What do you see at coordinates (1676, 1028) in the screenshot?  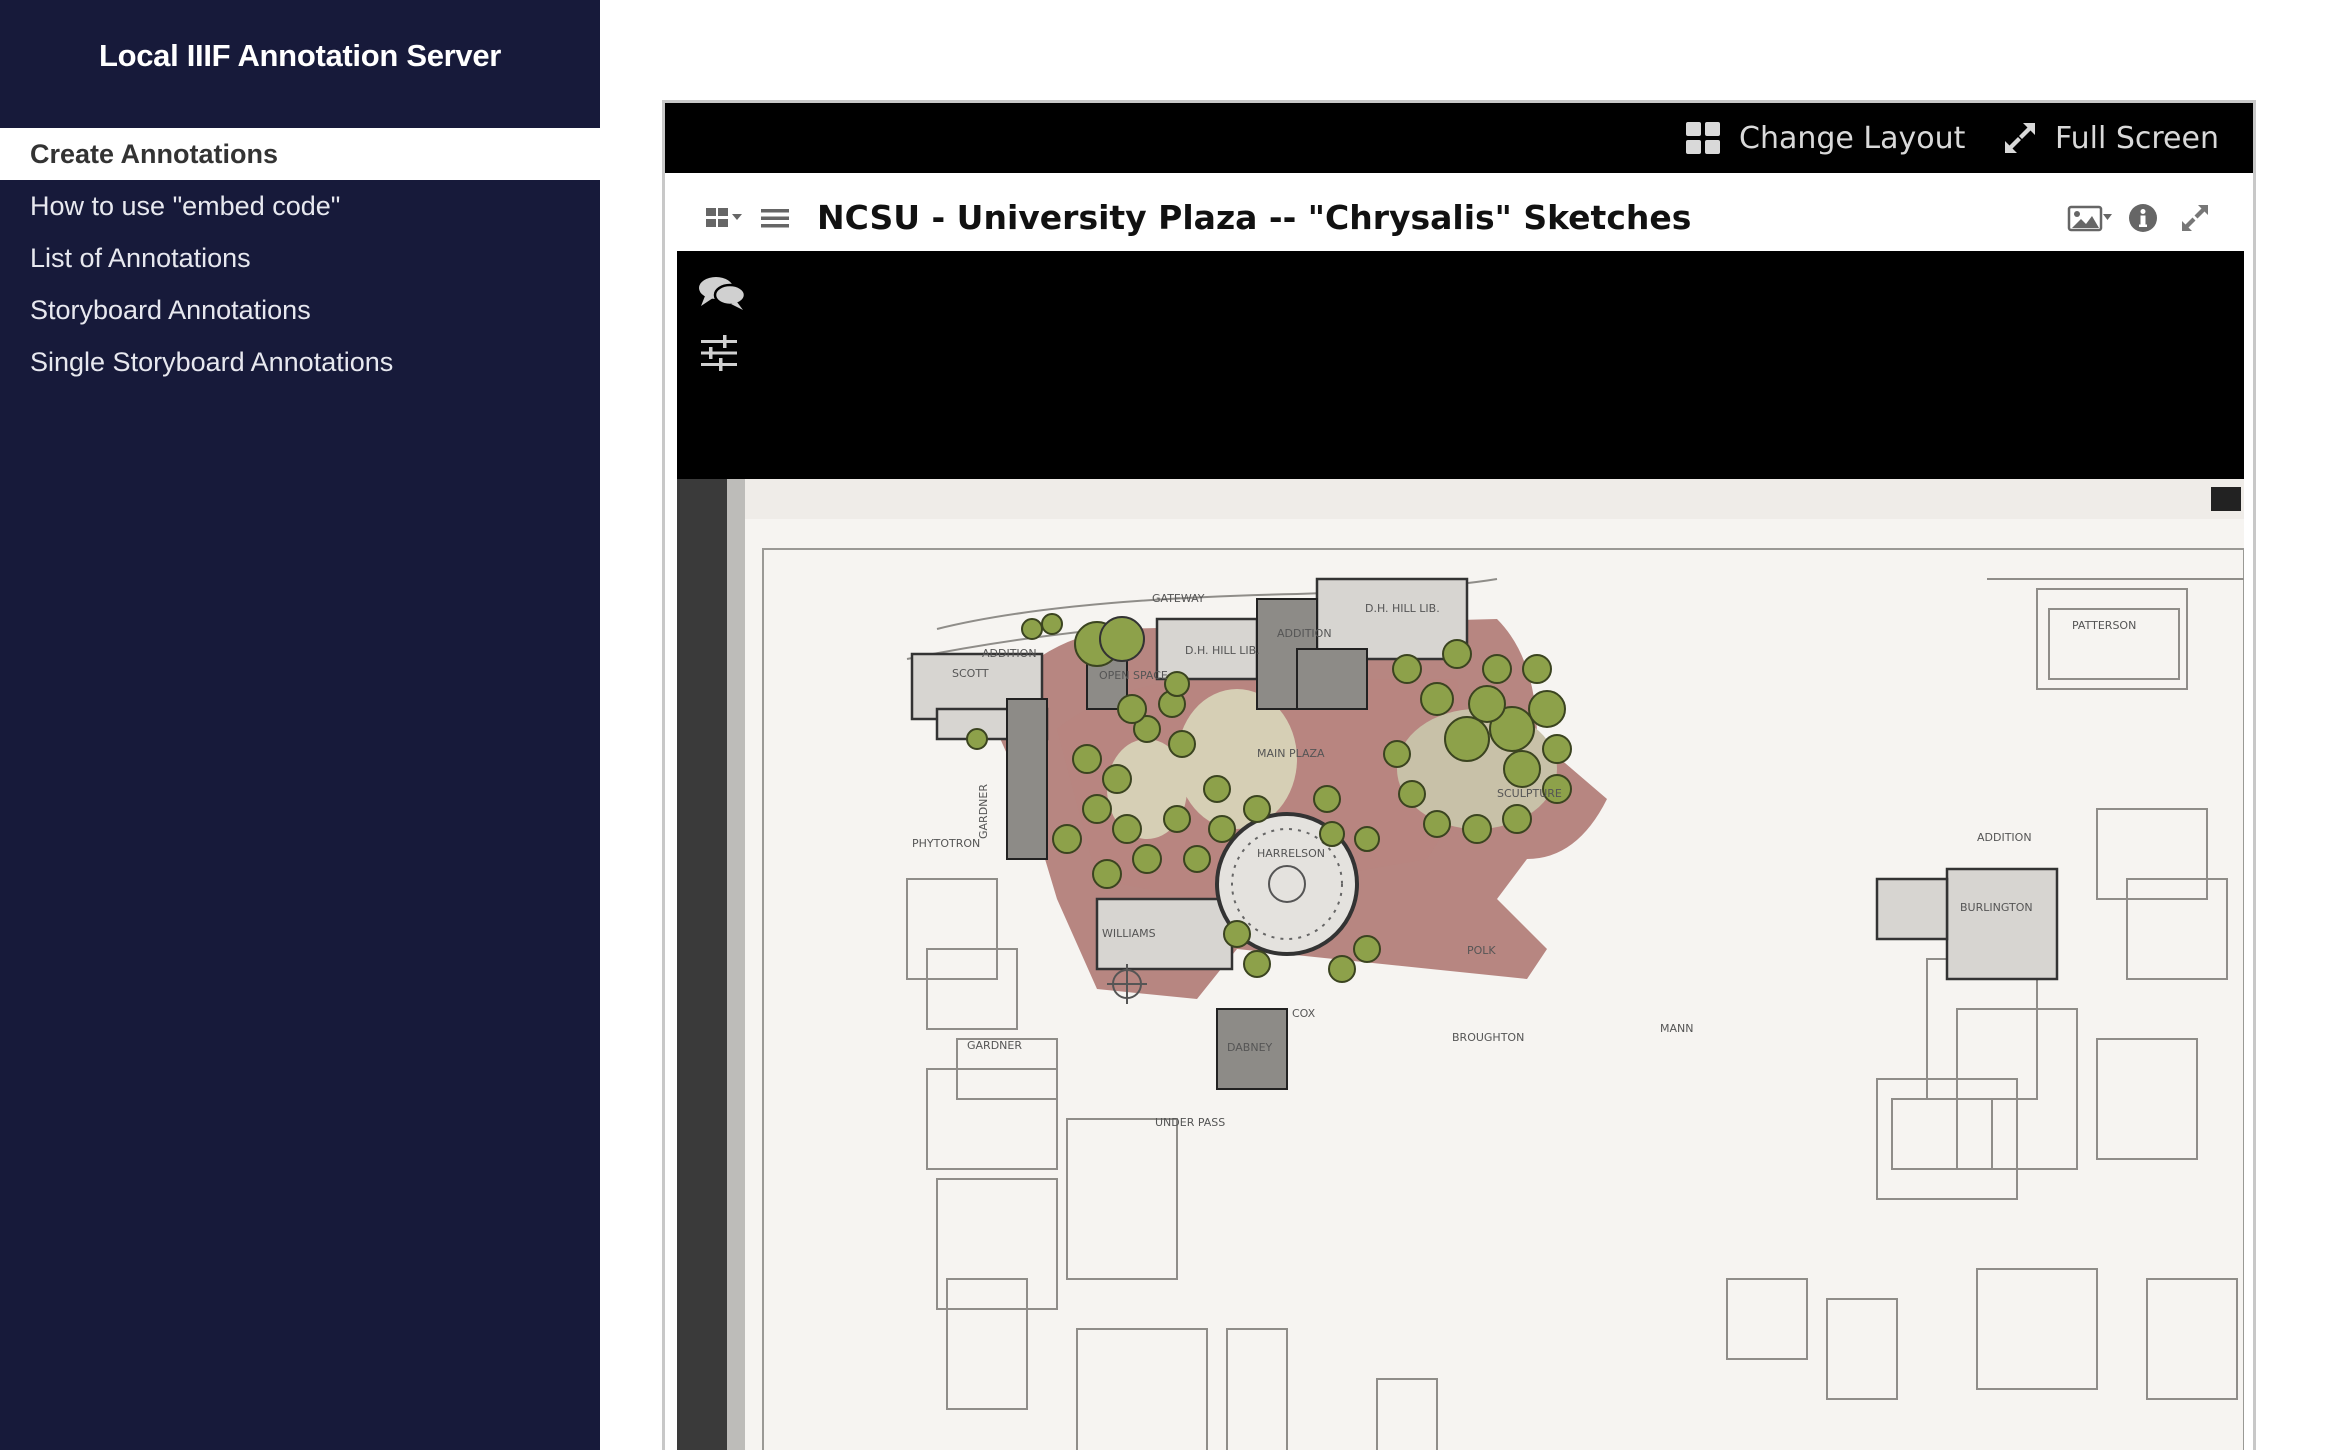 I see `label-mann: MANN` at bounding box center [1676, 1028].